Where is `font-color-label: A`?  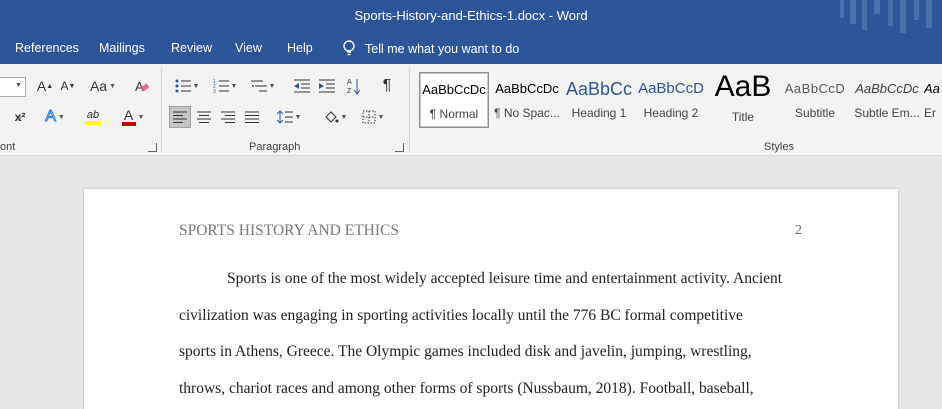
font-color-label: A is located at coordinates (128, 115).